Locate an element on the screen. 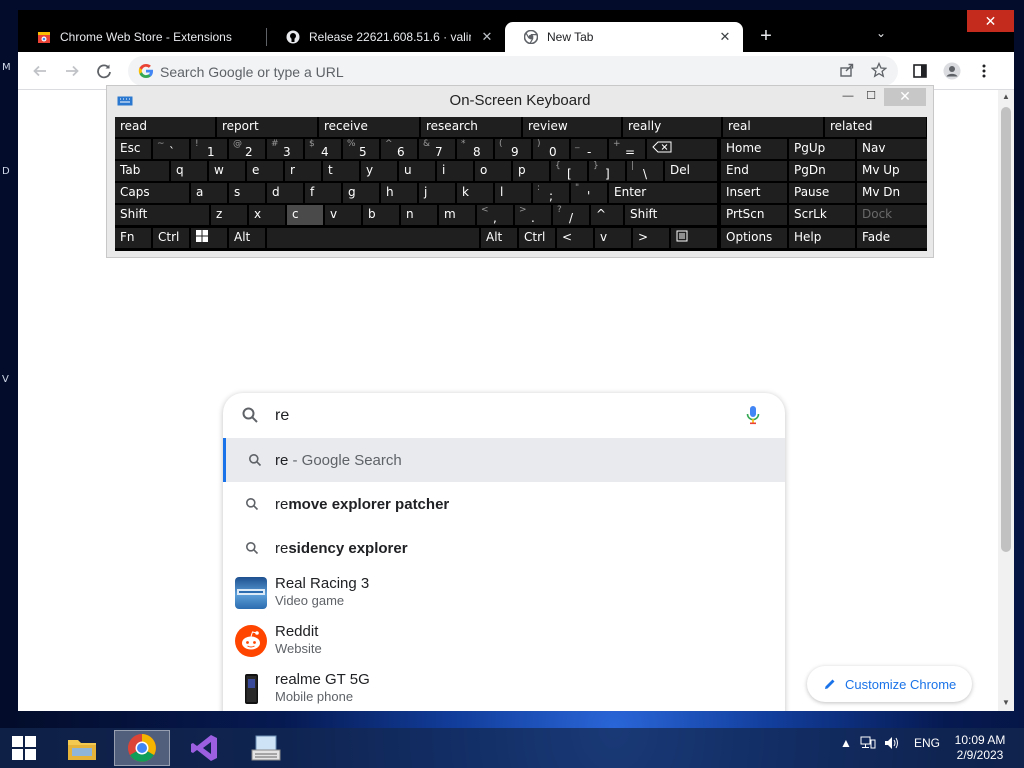  tab-web-store: Chrome Web Store - Extensions is located at coordinates (142, 37).